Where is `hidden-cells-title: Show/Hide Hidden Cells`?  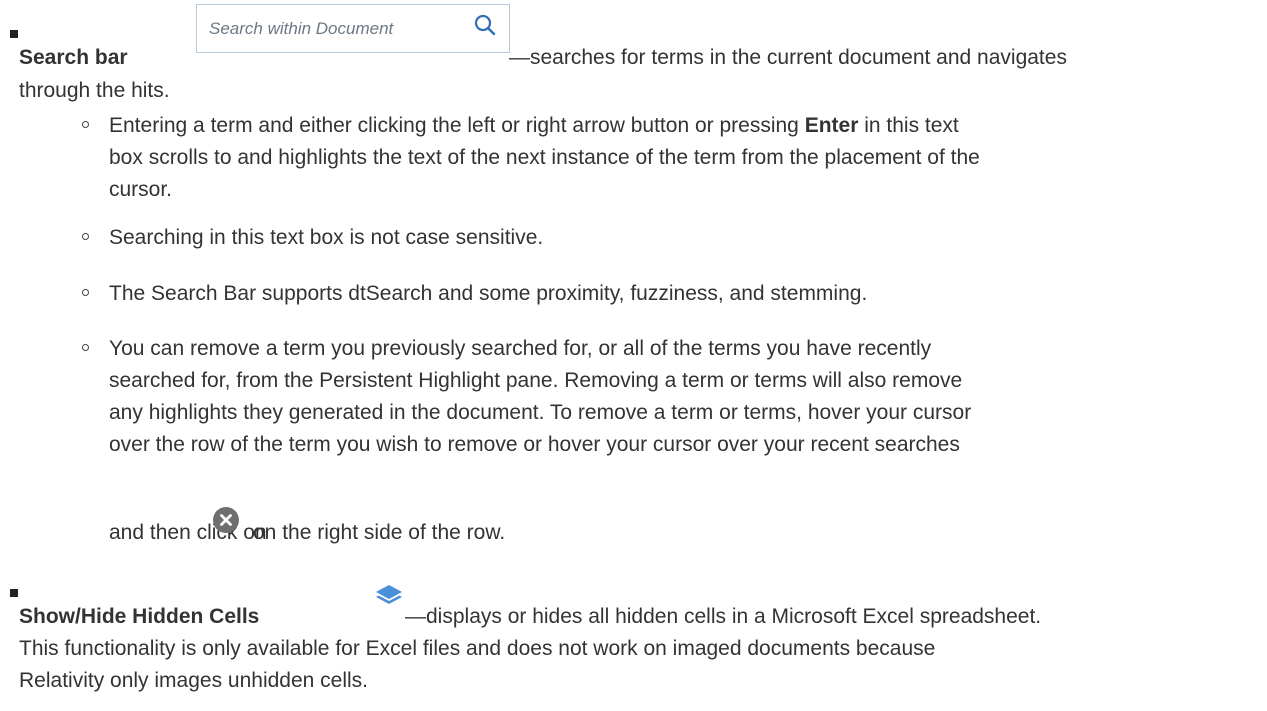 hidden-cells-title: Show/Hide Hidden Cells is located at coordinates (139, 616).